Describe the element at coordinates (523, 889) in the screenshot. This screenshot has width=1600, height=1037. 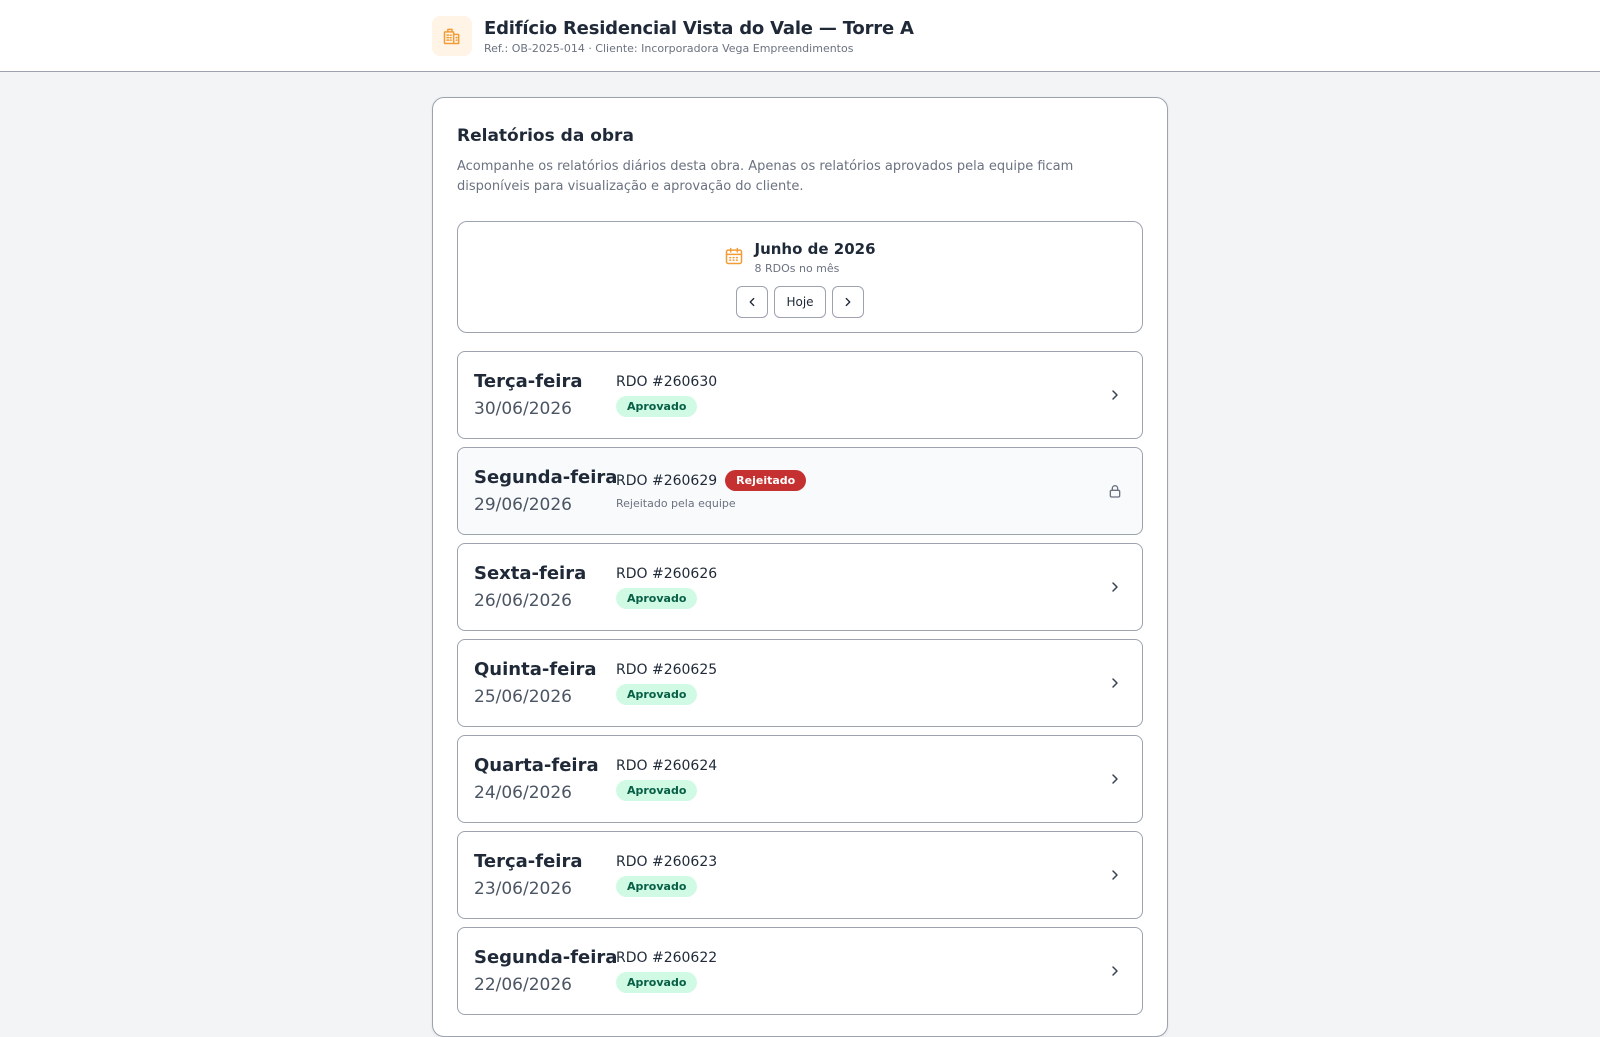
I see `rdo-date: 23/06/2026` at that location.